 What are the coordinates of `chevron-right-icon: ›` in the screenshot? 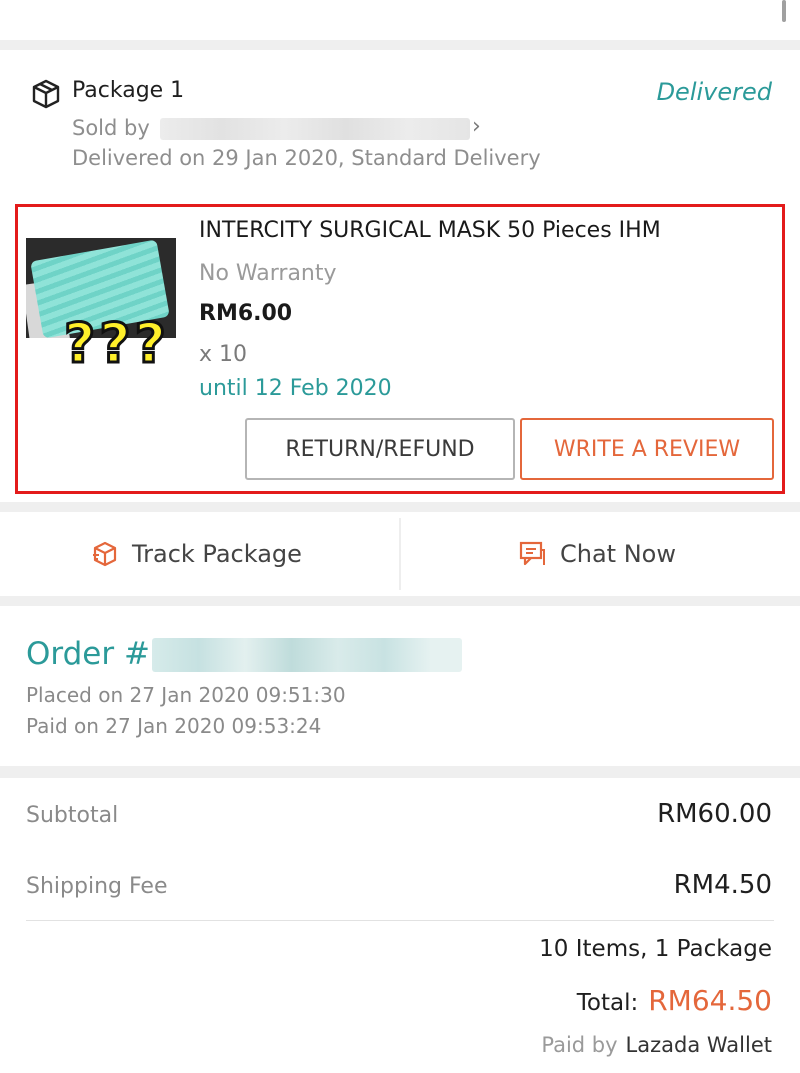 It's located at (476, 126).